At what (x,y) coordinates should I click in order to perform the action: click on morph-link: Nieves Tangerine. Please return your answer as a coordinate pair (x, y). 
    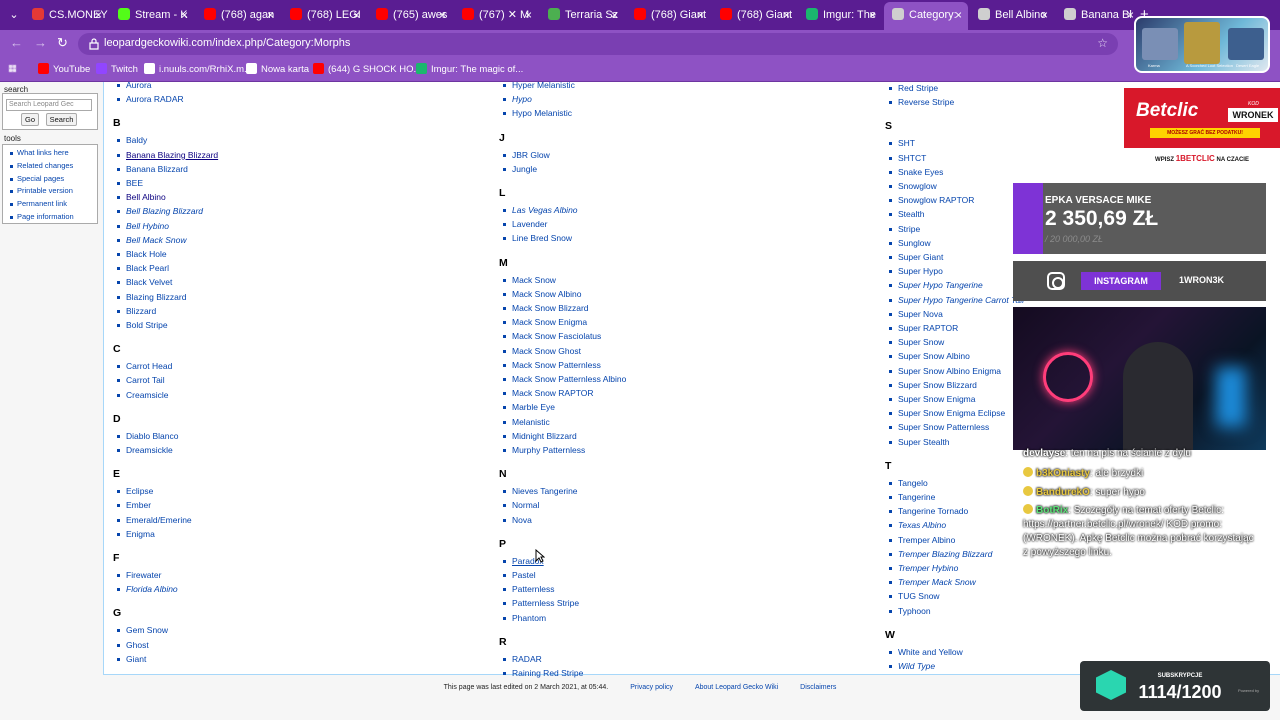
    Looking at the image, I should click on (538, 491).